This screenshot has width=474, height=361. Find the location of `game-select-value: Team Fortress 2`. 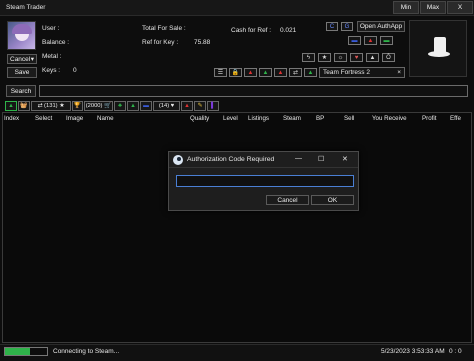

game-select-value: Team Fortress 2 is located at coordinates (346, 72).